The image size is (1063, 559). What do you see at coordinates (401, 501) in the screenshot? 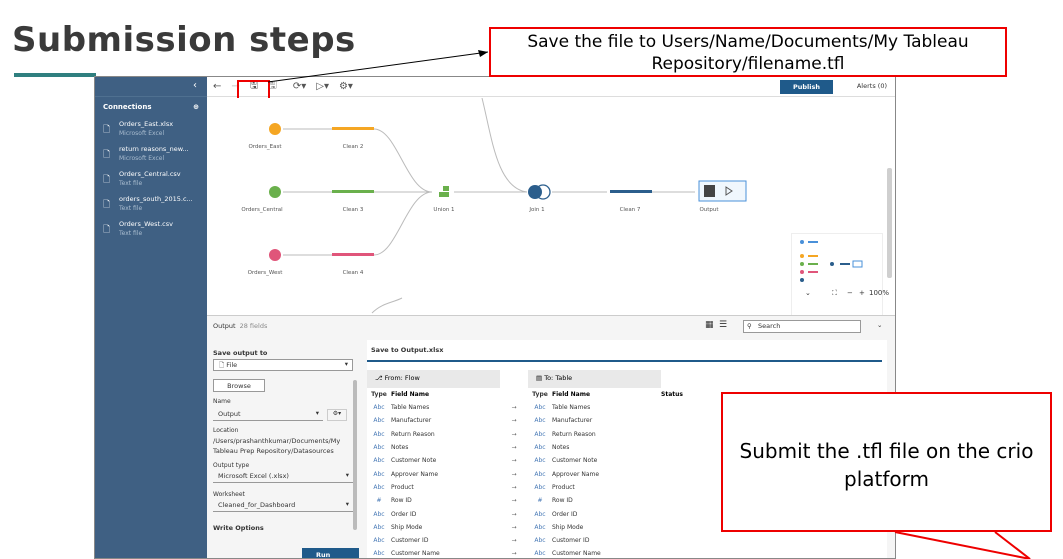
I see `from-field-name: Row ID` at bounding box center [401, 501].